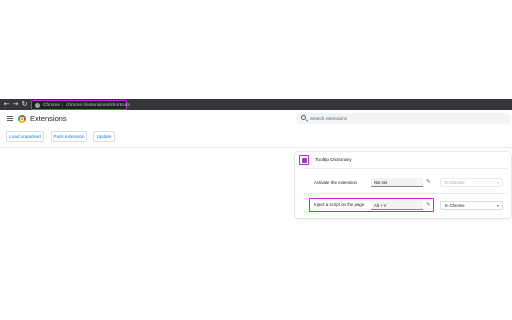 The width and height of the screenshot is (512, 320). Describe the element at coordinates (98, 105) in the screenshot. I see `url-text: chrome://extensions/shortcuts` at that location.